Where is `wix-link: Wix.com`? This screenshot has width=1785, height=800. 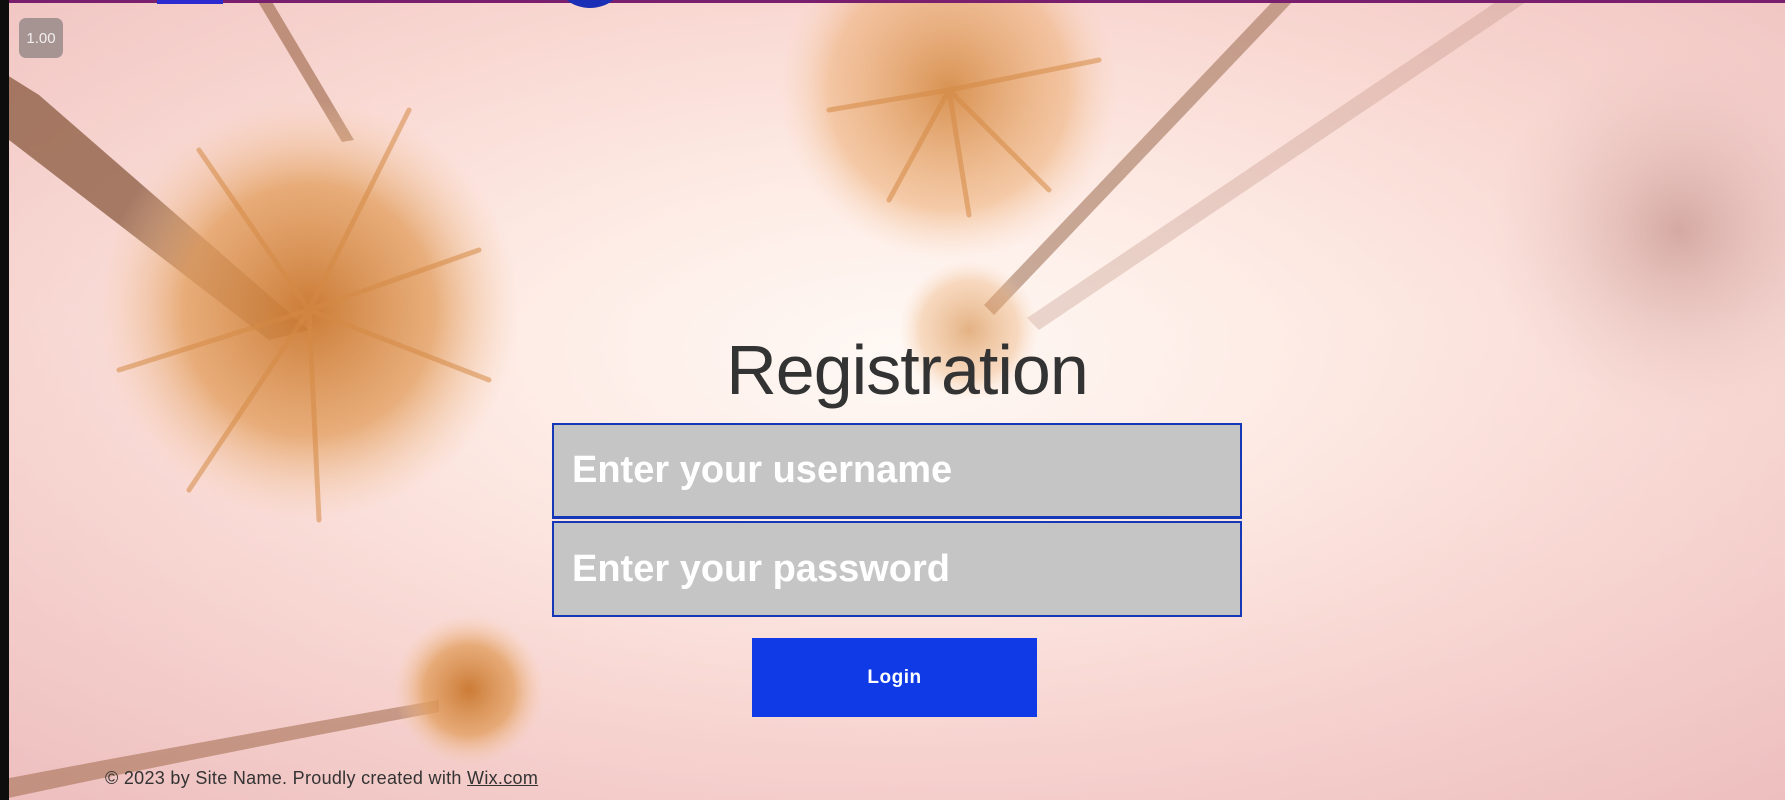
wix-link: Wix.com is located at coordinates (502, 778).